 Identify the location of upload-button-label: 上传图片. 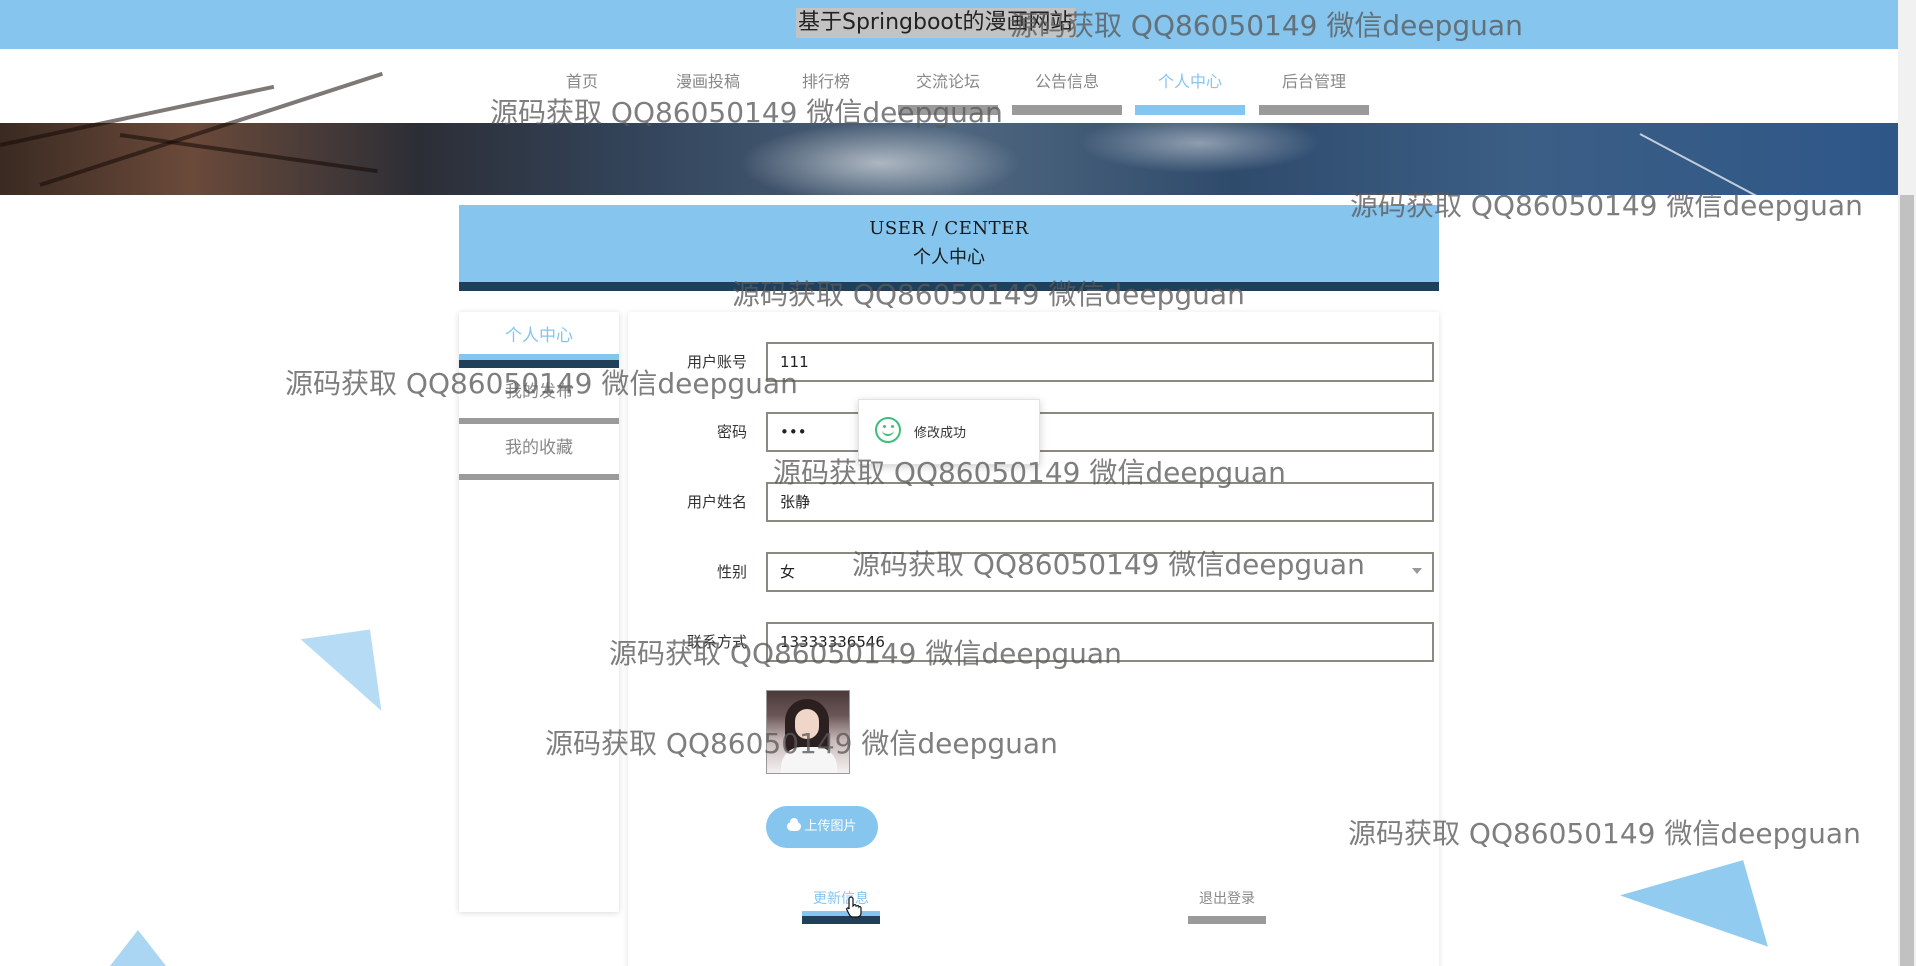
(830, 826).